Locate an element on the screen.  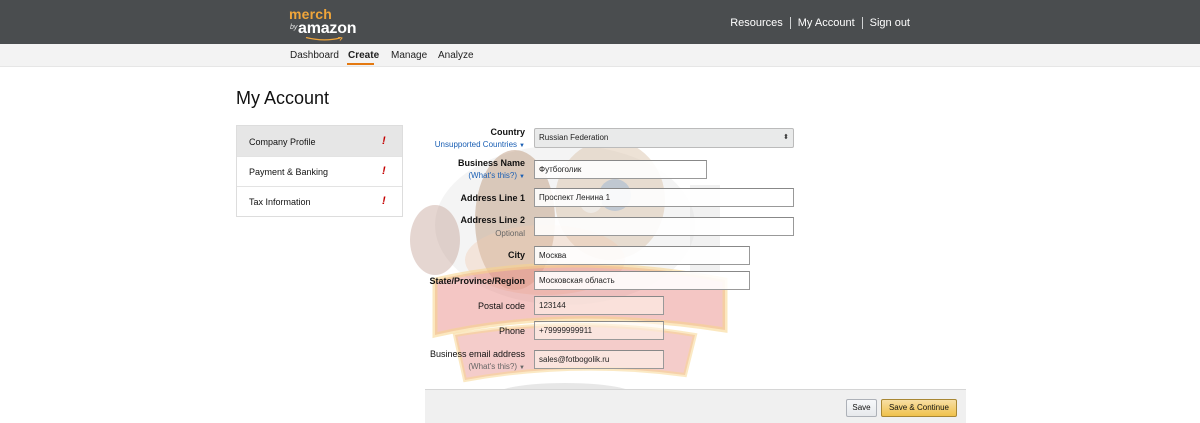
my-account-link: My Account is located at coordinates (826, 23).